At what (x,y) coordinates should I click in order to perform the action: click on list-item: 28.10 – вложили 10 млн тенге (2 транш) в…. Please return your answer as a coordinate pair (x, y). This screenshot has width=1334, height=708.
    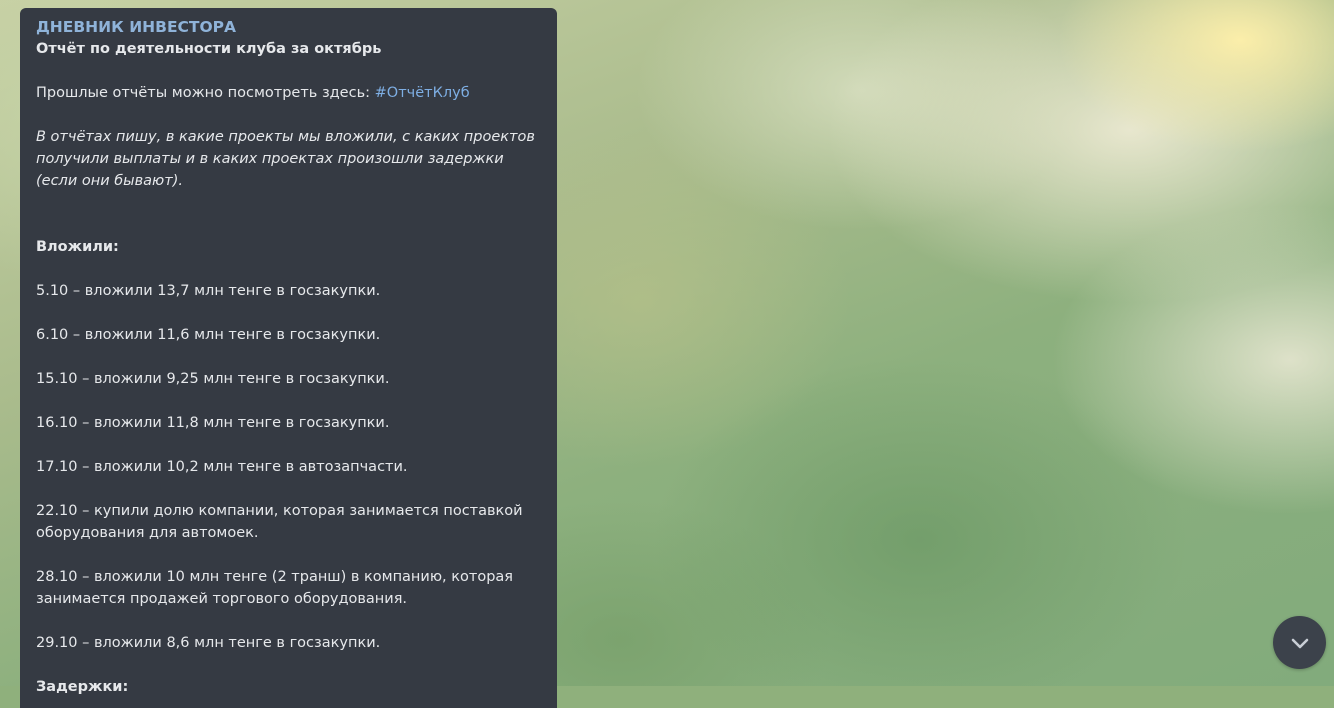
    Looking at the image, I should click on (275, 588).